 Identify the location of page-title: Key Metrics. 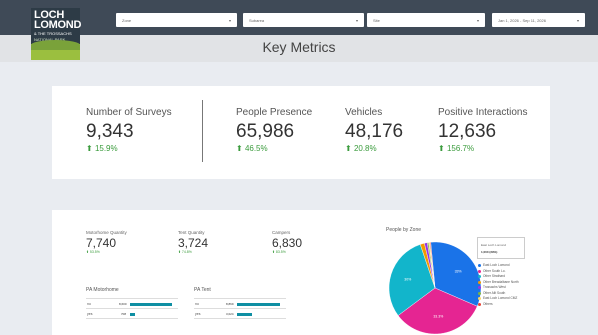
(299, 47).